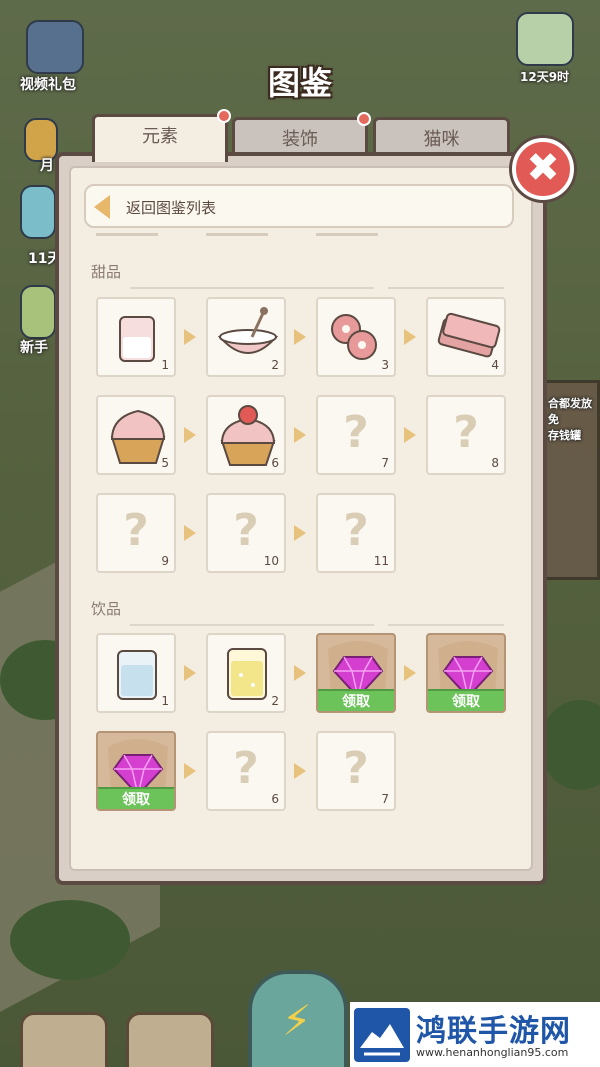  What do you see at coordinates (47, 166) in the screenshot?
I see `month-card-label: 月` at bounding box center [47, 166].